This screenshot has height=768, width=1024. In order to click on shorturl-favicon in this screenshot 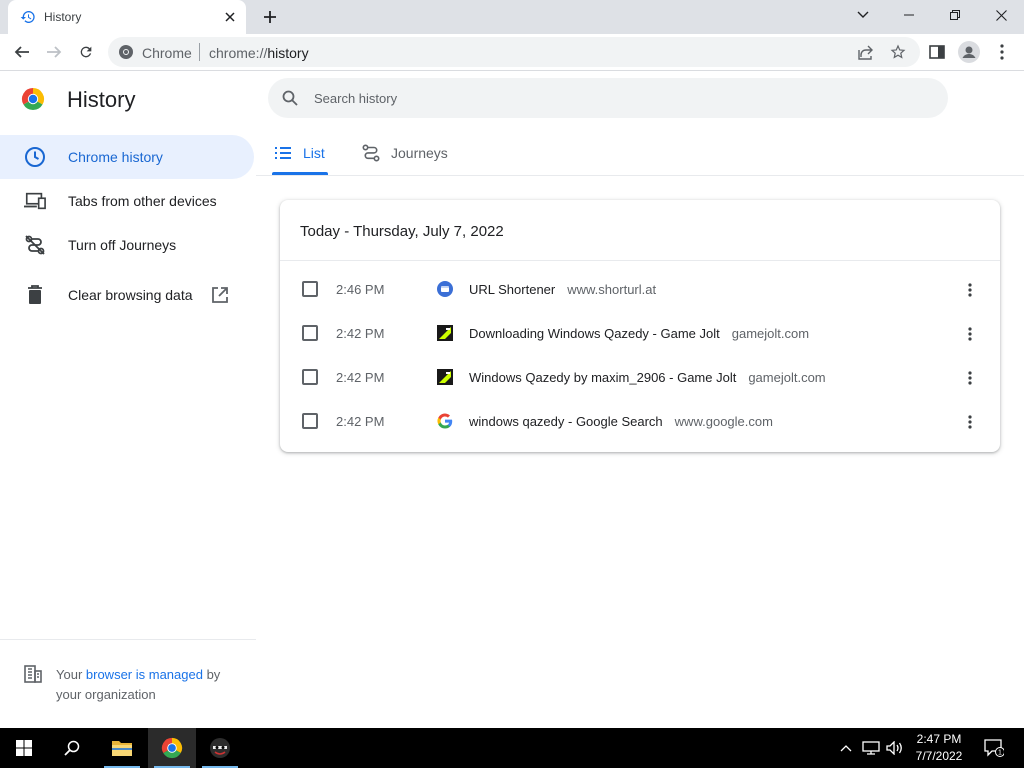, I will do `click(445, 289)`.